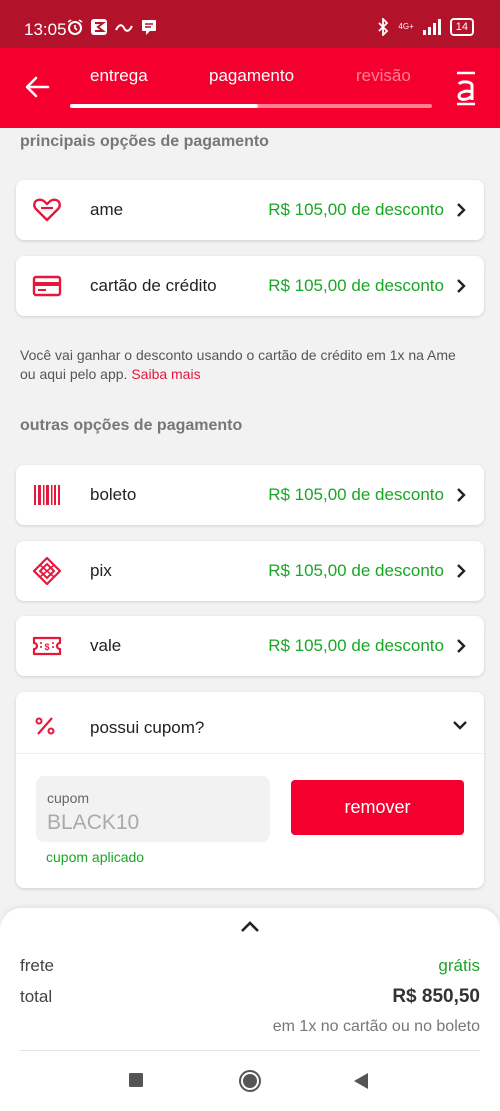 The width and height of the screenshot is (500, 1111). What do you see at coordinates (45, 29) in the screenshot?
I see `status-time: 13:05` at bounding box center [45, 29].